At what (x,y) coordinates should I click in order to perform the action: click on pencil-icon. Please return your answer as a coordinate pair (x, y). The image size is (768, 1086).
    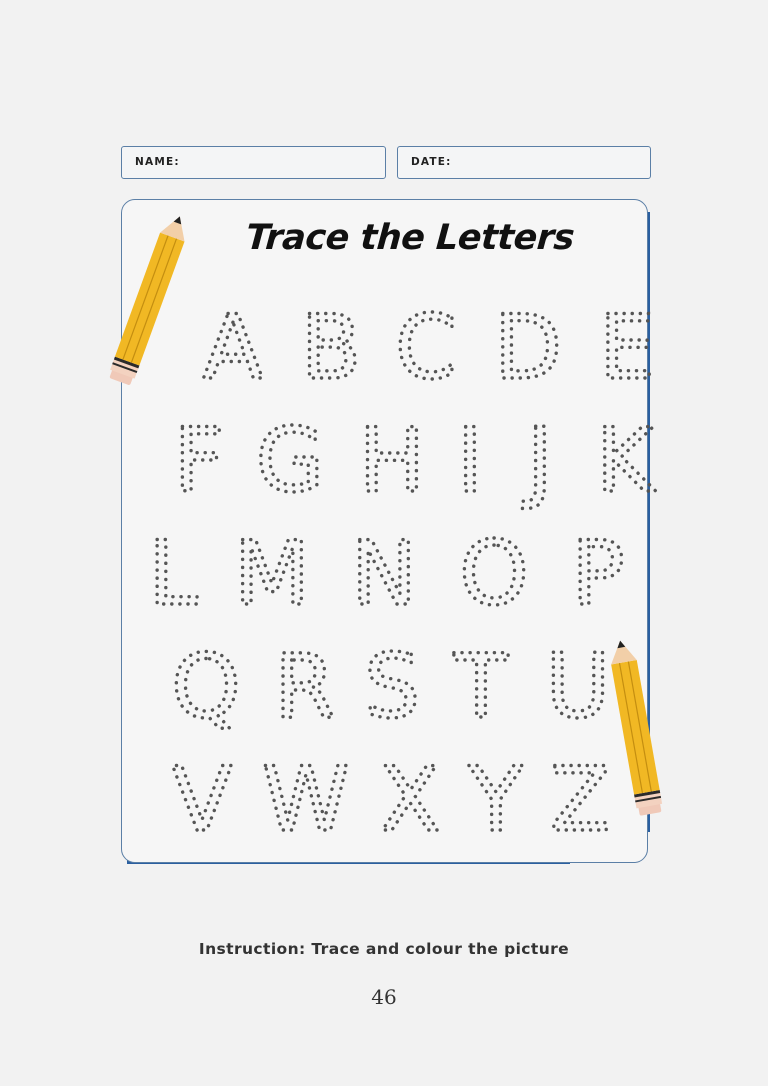
    Looking at the image, I should click on (637, 728).